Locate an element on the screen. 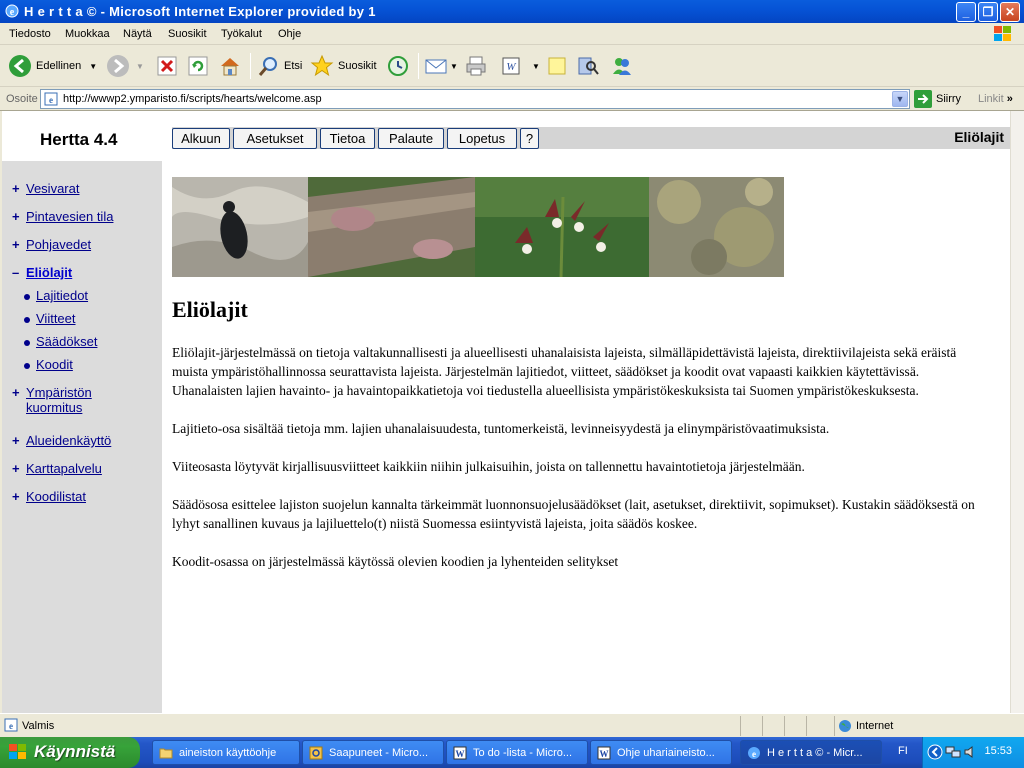 The height and width of the screenshot is (768, 1024). stop-button is located at coordinates (167, 66).